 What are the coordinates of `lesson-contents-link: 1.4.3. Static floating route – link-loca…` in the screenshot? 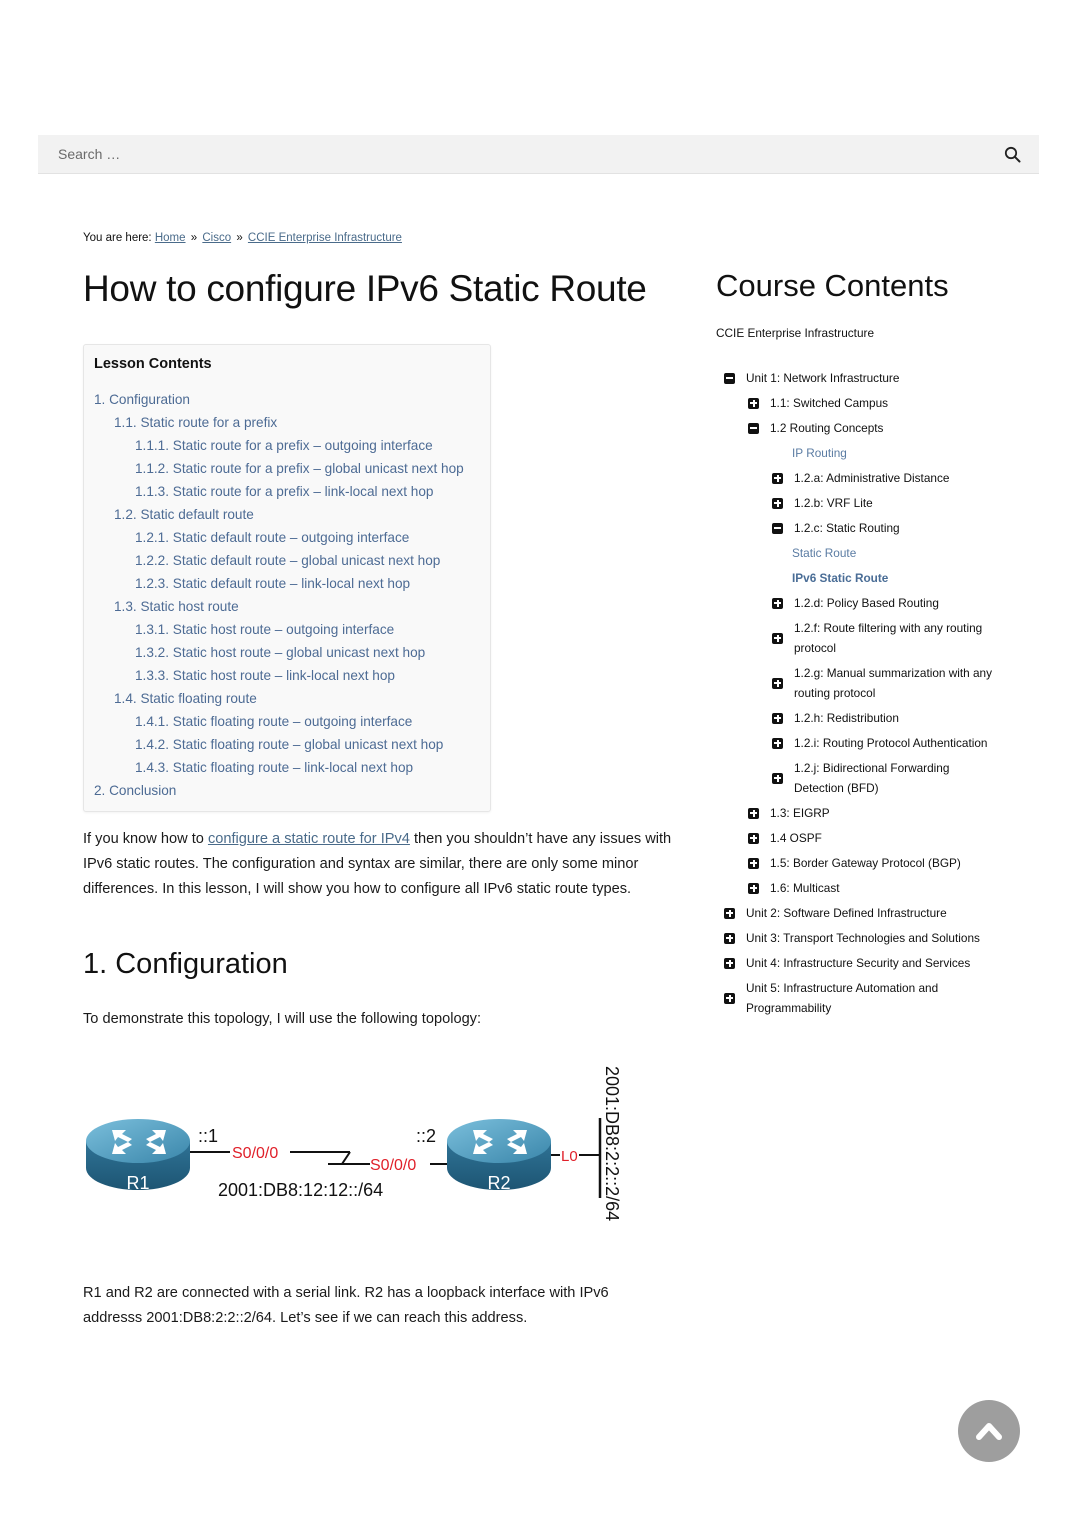 It's located at (274, 767).